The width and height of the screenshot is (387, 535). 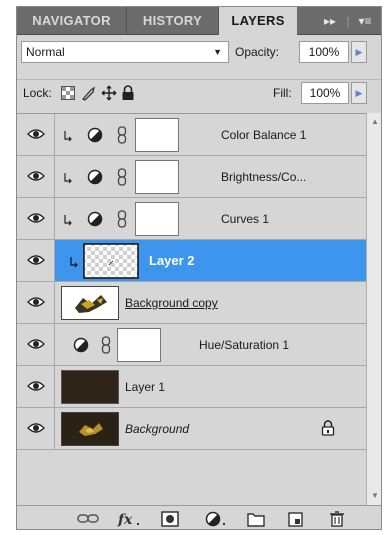 What do you see at coordinates (191, 429) in the screenshot?
I see `layer-row: Background` at bounding box center [191, 429].